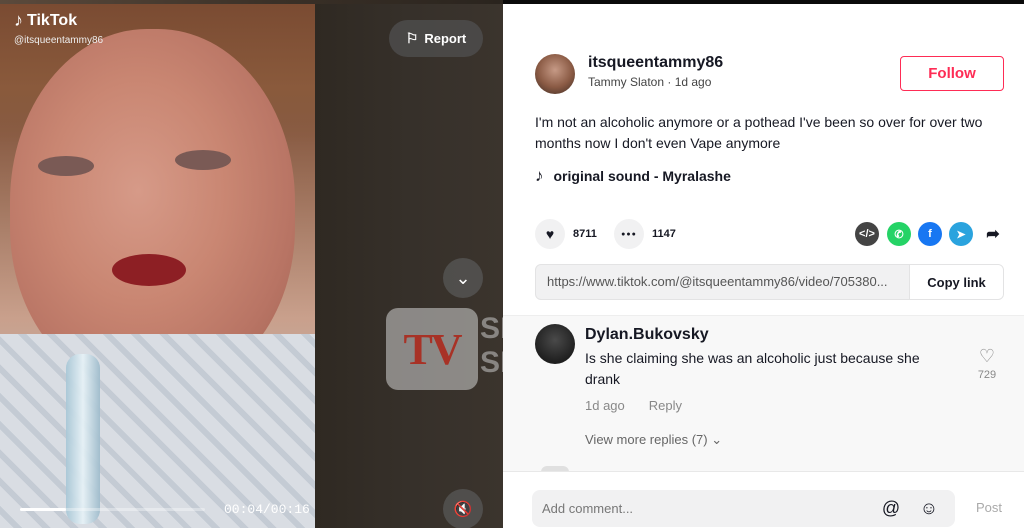 The width and height of the screenshot is (1024, 528). What do you see at coordinates (605, 405) in the screenshot?
I see `comment-time: 1d ago` at bounding box center [605, 405].